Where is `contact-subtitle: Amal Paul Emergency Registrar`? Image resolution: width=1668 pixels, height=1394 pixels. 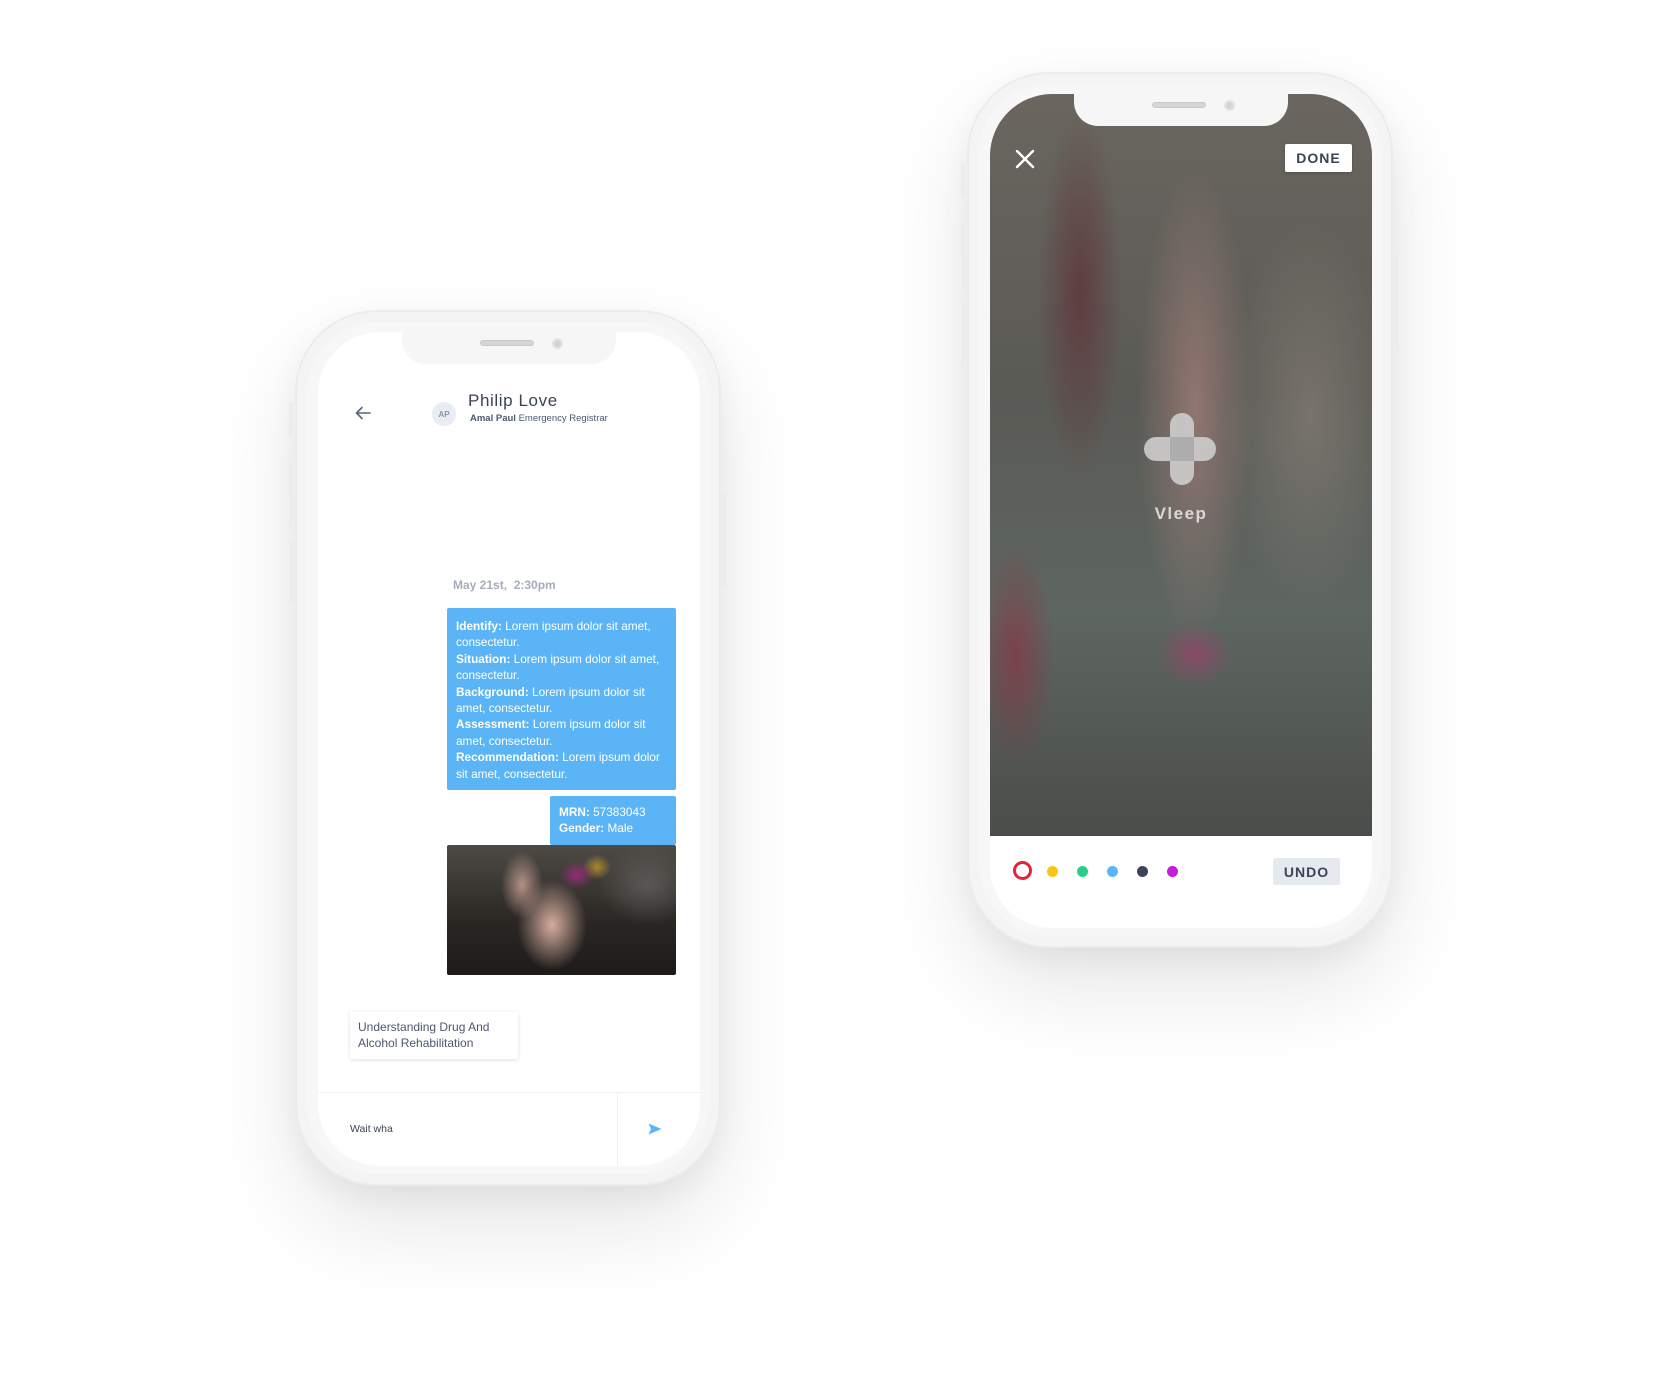 contact-subtitle: Amal Paul Emergency Registrar is located at coordinates (539, 418).